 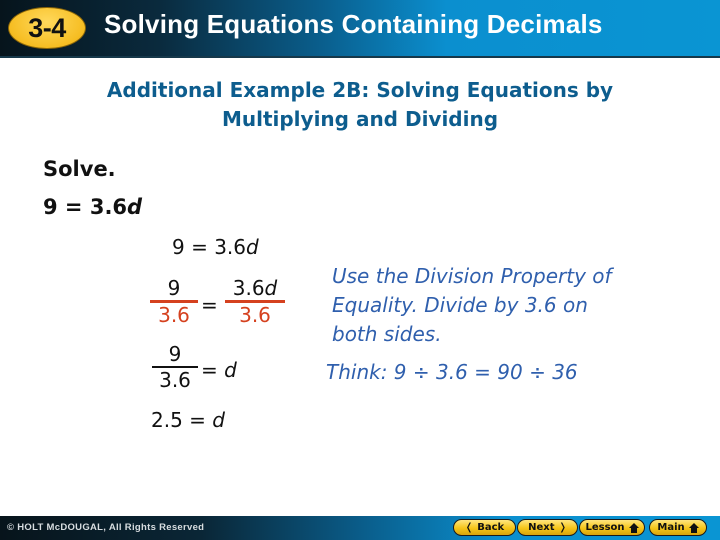 What do you see at coordinates (484, 527) in the screenshot?
I see `back-button: ❬ Back` at bounding box center [484, 527].